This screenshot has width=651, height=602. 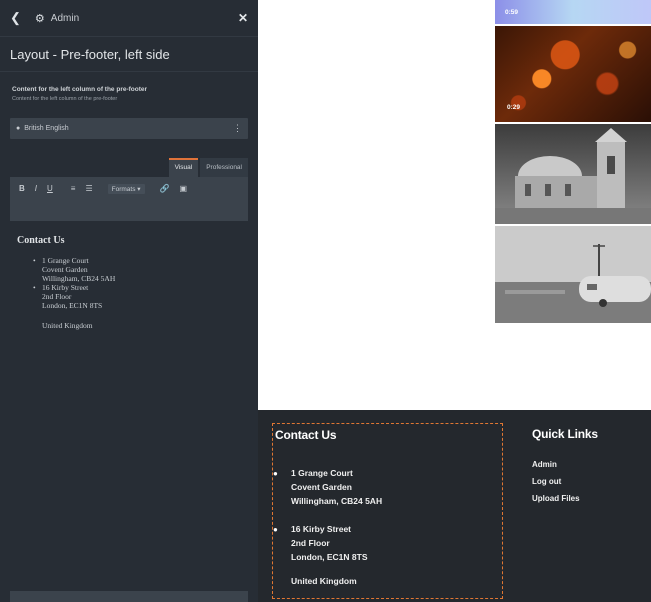 I want to click on trailer-photo, so click(x=573, y=274).